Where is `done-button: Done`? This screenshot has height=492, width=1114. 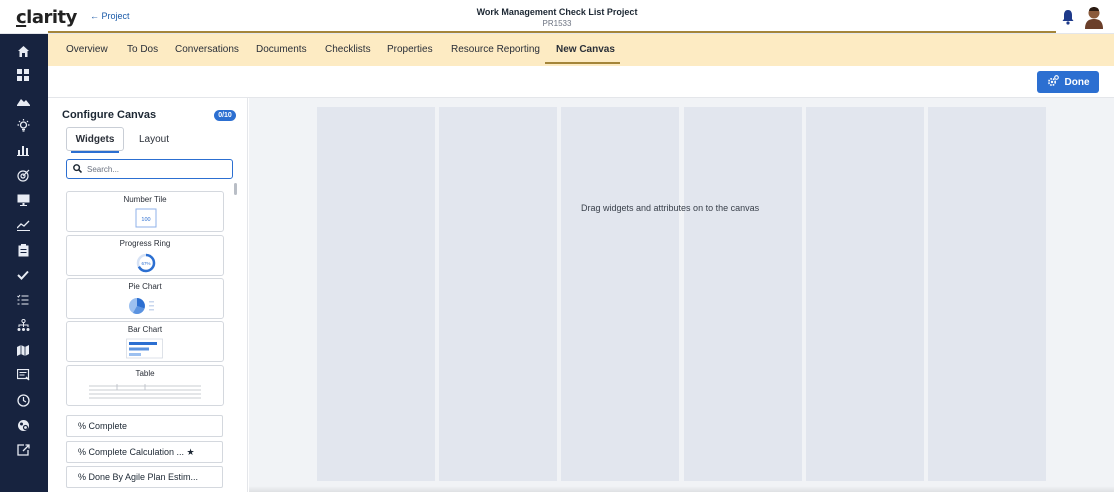
done-button: Done is located at coordinates (1068, 82).